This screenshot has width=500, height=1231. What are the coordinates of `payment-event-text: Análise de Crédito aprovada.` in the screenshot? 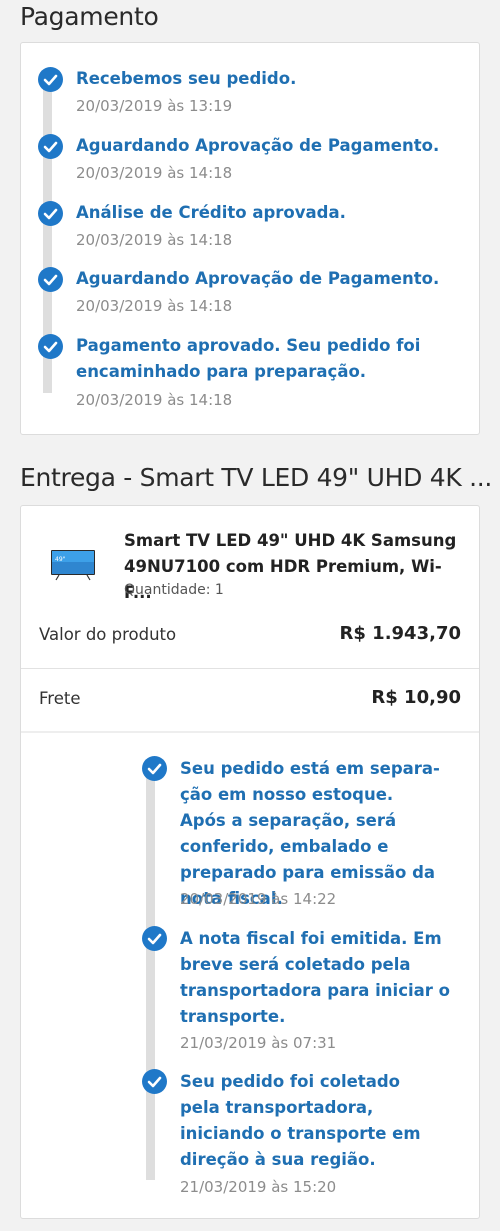 It's located at (211, 212).